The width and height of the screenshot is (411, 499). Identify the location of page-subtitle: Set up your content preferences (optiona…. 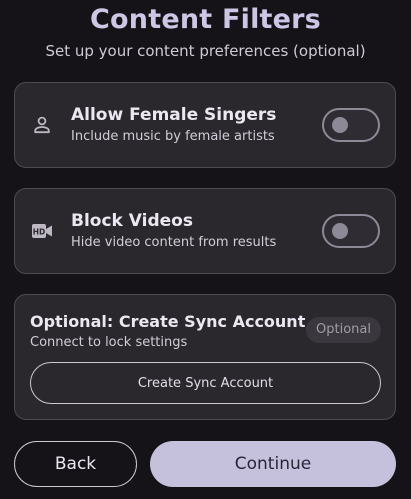
(205, 51).